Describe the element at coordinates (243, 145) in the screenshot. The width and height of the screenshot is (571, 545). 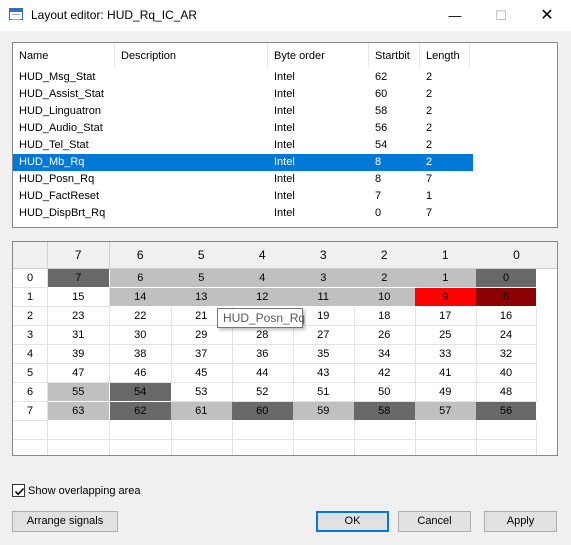
I see `signal-row: HUD_Tel_Stat Intel 54 2` at that location.